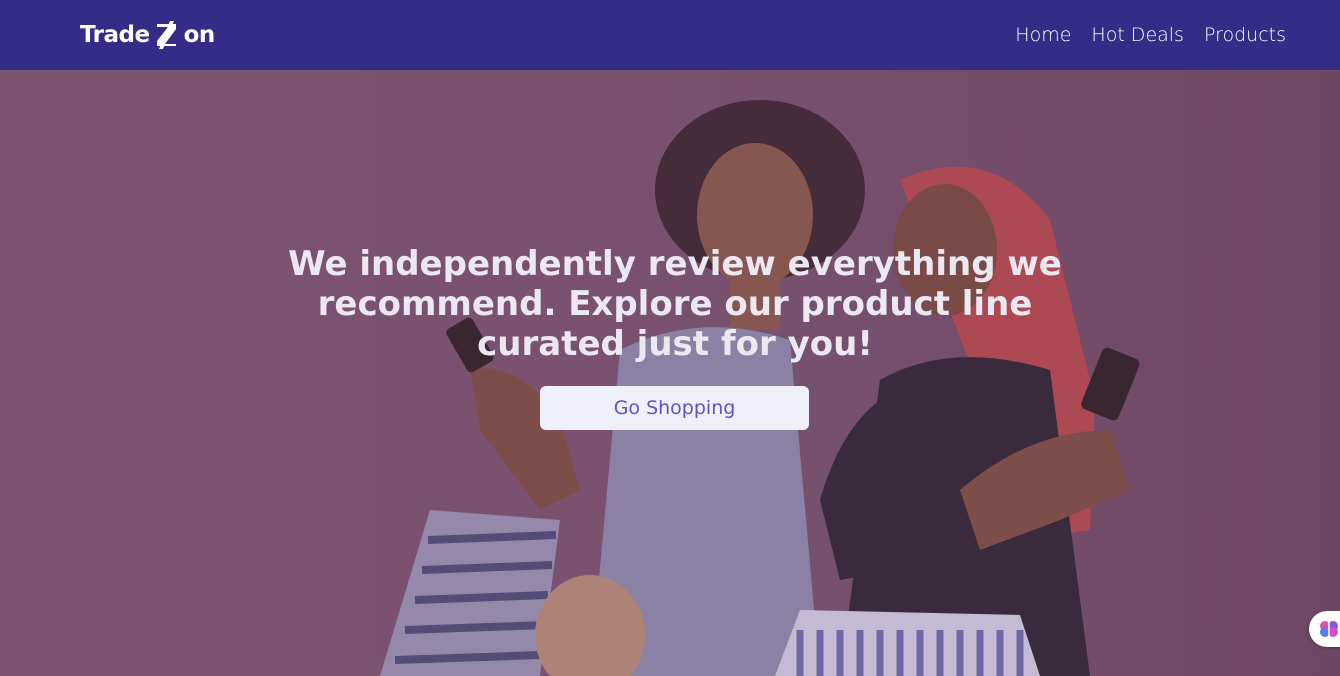 The height and width of the screenshot is (676, 1340). What do you see at coordinates (199, 35) in the screenshot?
I see `brand-name-part2: on` at bounding box center [199, 35].